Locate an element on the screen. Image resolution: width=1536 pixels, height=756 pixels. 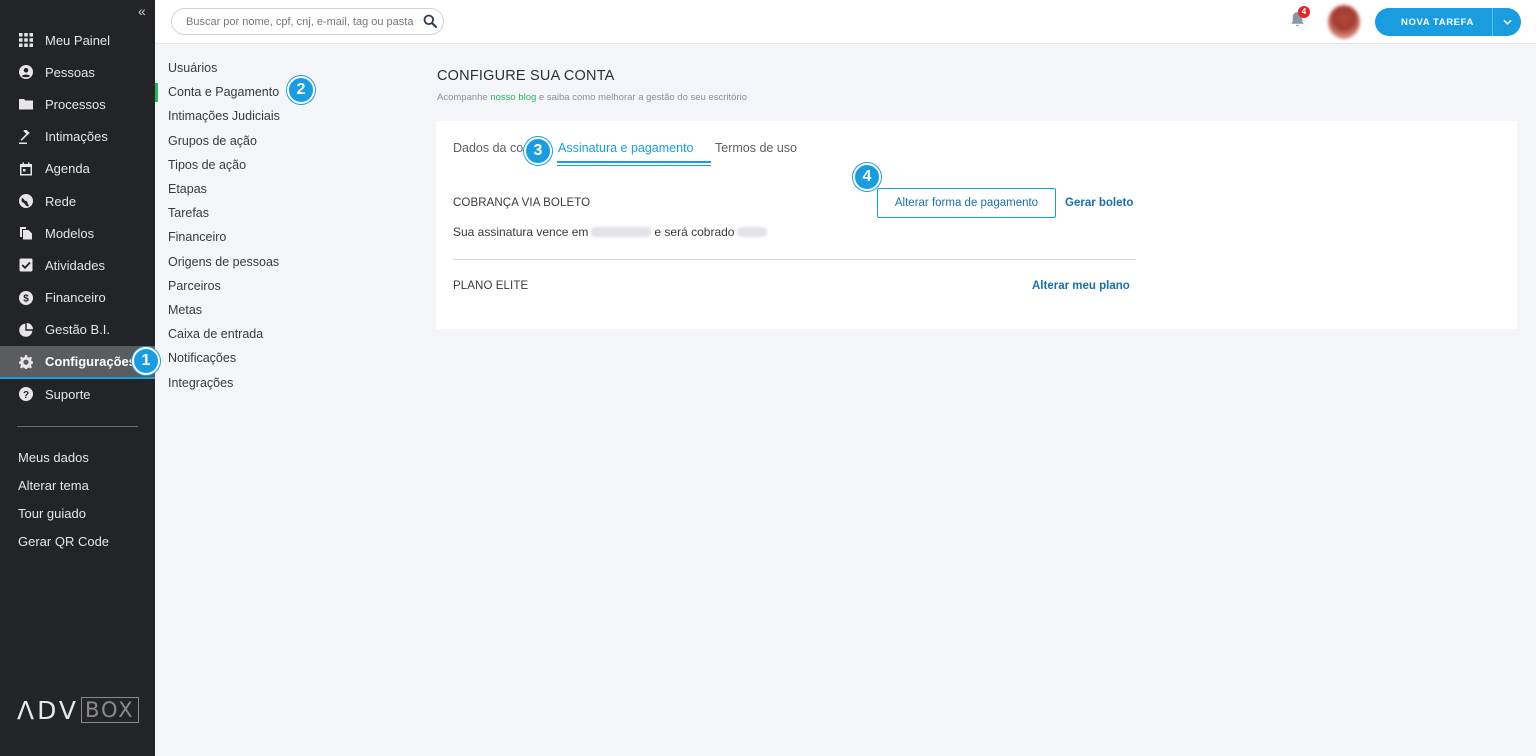
tab-termos-de-uso: Termos de uso is located at coordinates (756, 148).